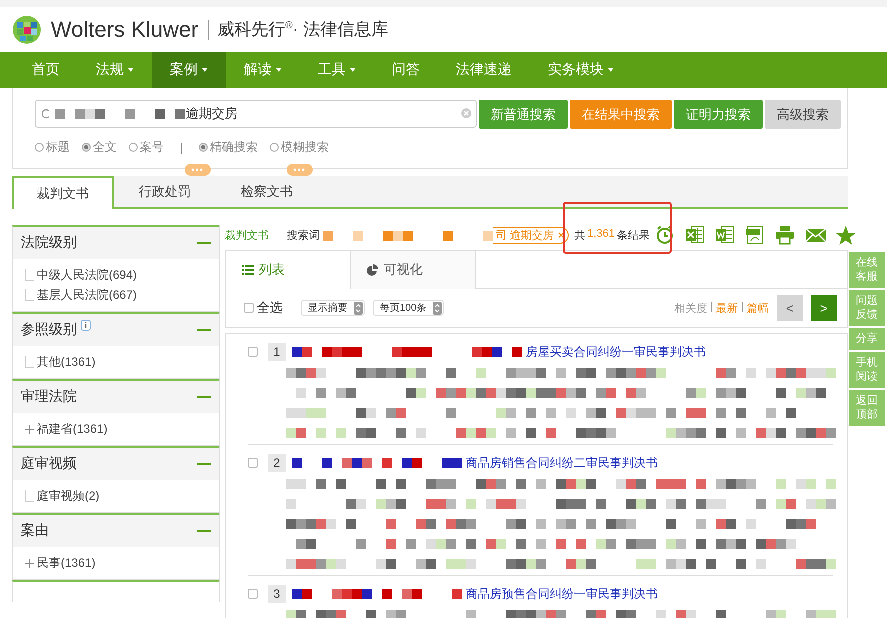 Image resolution: width=887 pixels, height=618 pixels. I want to click on tag-text: 司 逾期交房, so click(525, 235).